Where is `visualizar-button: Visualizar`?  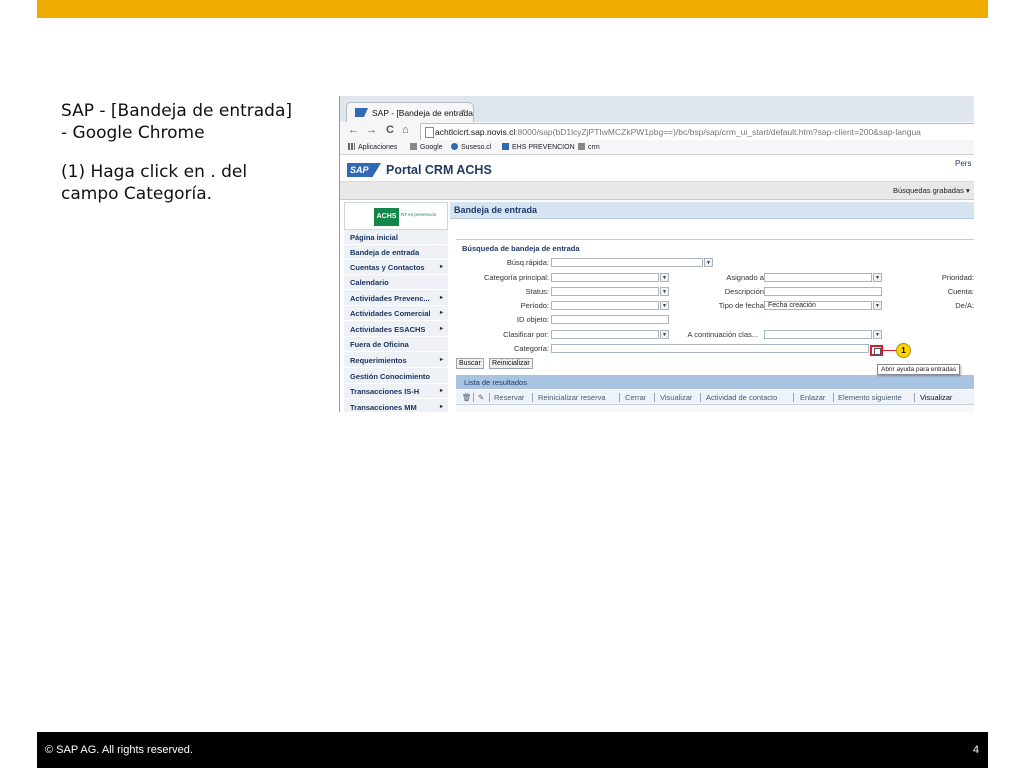
visualizar-button: Visualizar is located at coordinates (676, 397).